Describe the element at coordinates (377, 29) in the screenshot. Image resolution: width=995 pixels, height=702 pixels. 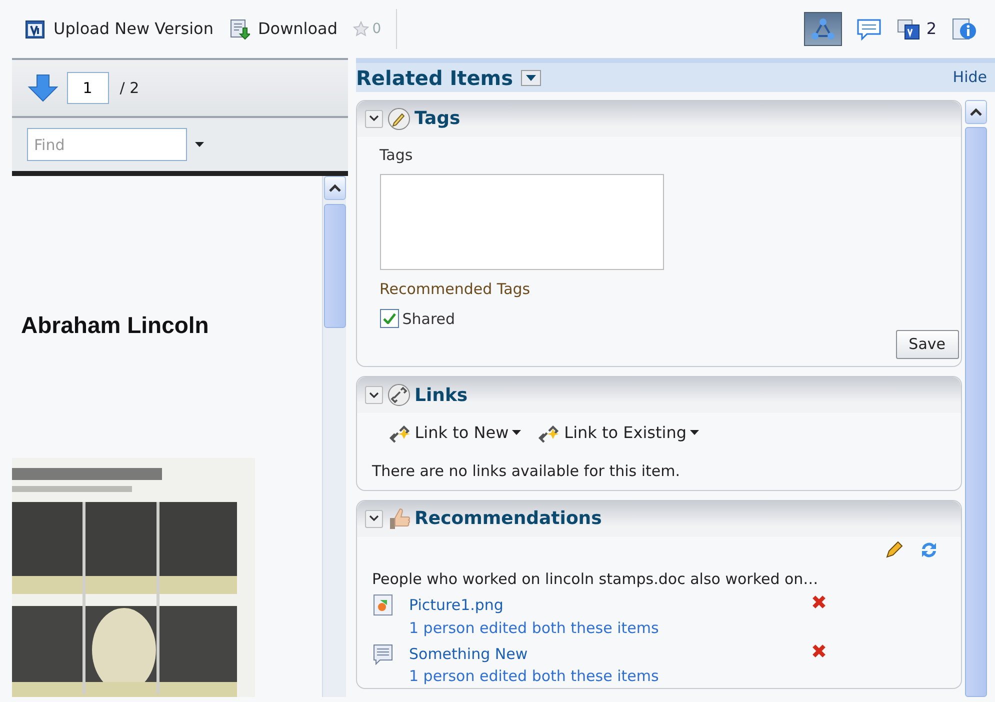
I see `rating-count: 0` at that location.